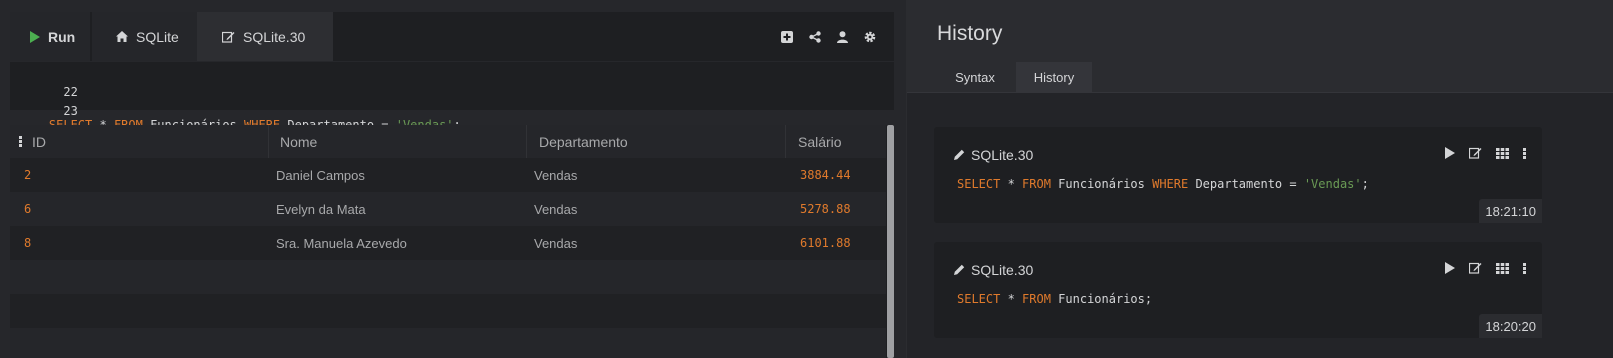  I want to click on settings-icon, so click(870, 37).